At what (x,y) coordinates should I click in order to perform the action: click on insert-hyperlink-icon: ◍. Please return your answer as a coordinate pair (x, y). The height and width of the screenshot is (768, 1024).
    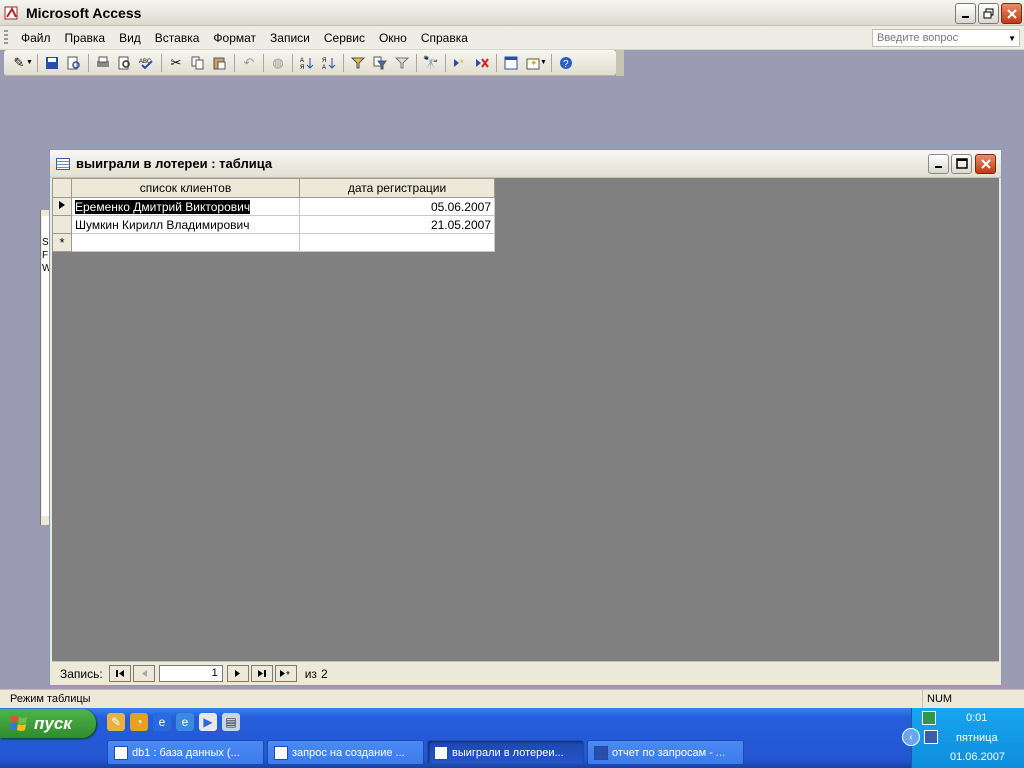
    Looking at the image, I should click on (278, 63).